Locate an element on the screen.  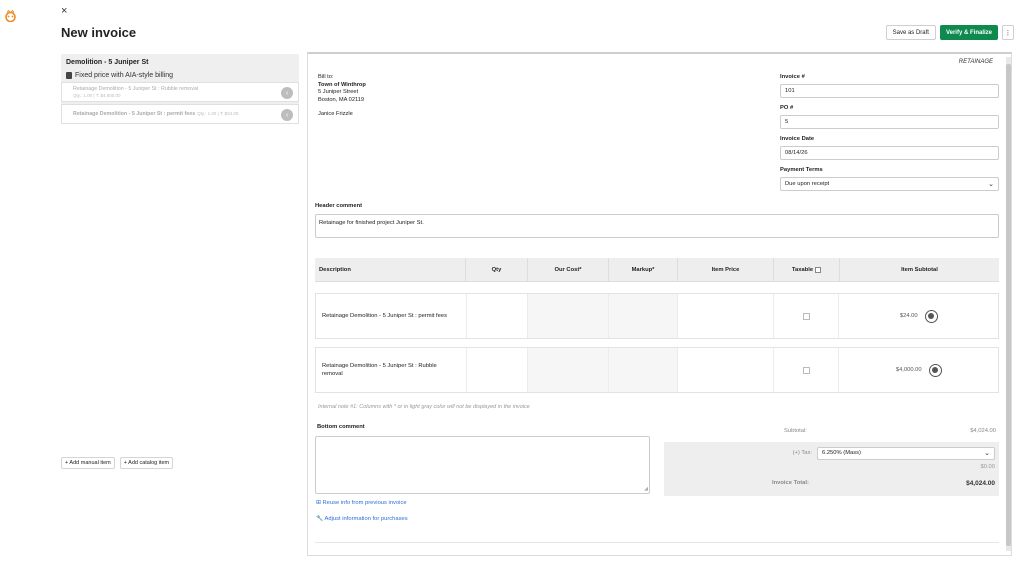
adjust-purchases-link: 🔧 Adjust information for purchases is located at coordinates (362, 519).